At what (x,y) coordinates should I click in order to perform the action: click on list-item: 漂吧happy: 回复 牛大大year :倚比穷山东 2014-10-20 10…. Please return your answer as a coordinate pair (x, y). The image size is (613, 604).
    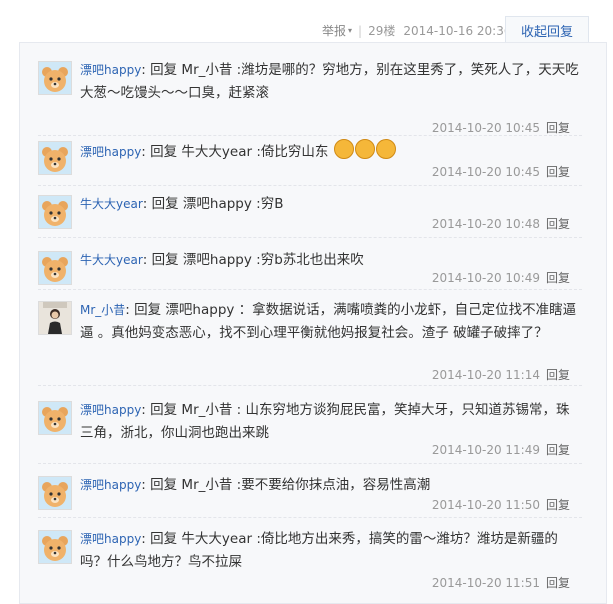
    Looking at the image, I should click on (309, 160).